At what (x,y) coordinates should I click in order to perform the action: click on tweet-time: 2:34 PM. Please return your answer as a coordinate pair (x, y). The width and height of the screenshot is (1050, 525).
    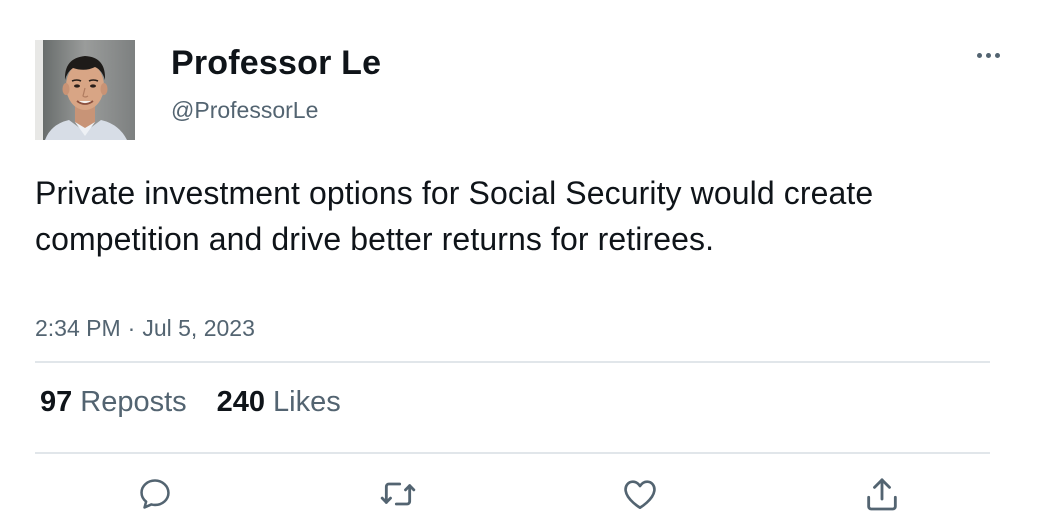
    Looking at the image, I should click on (78, 328).